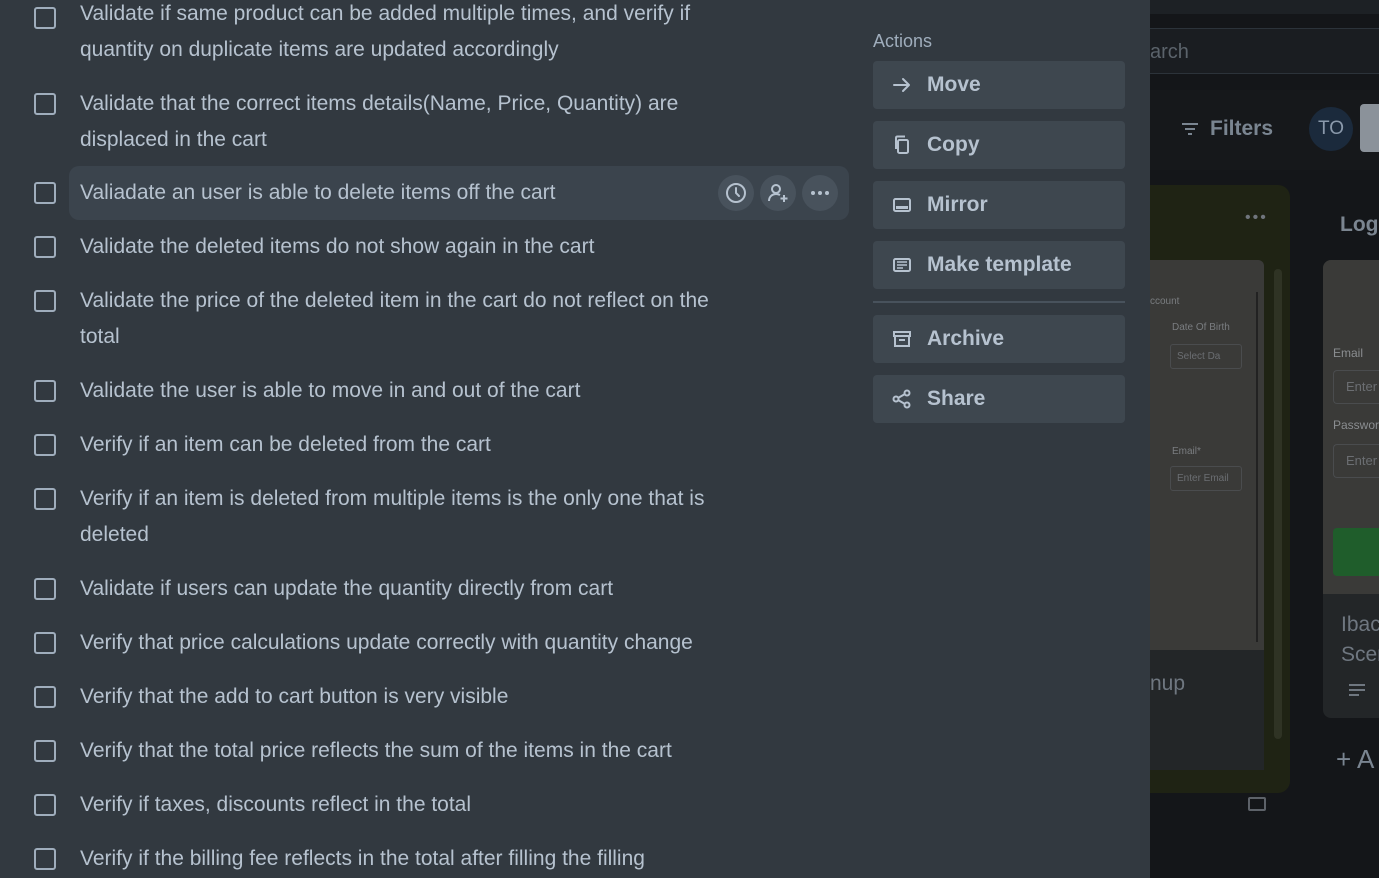  What do you see at coordinates (1356, 425) in the screenshot?
I see `cover-text: Passworc` at bounding box center [1356, 425].